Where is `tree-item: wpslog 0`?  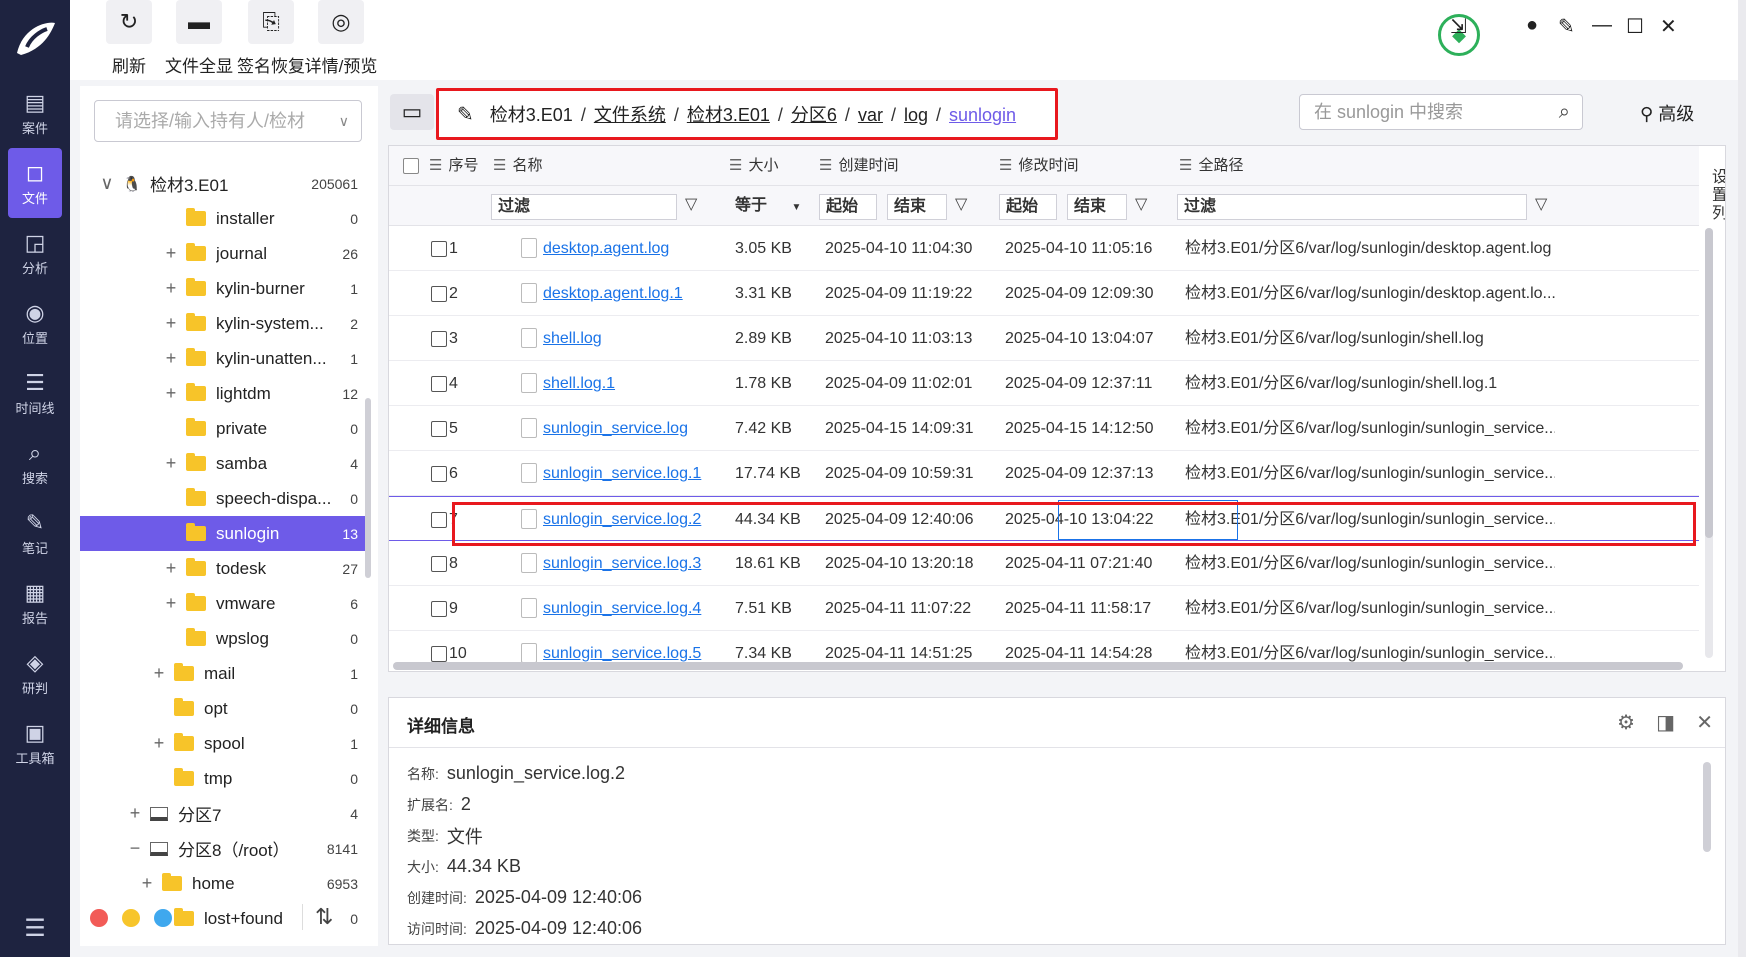
tree-item: wpslog 0 is located at coordinates (225, 638).